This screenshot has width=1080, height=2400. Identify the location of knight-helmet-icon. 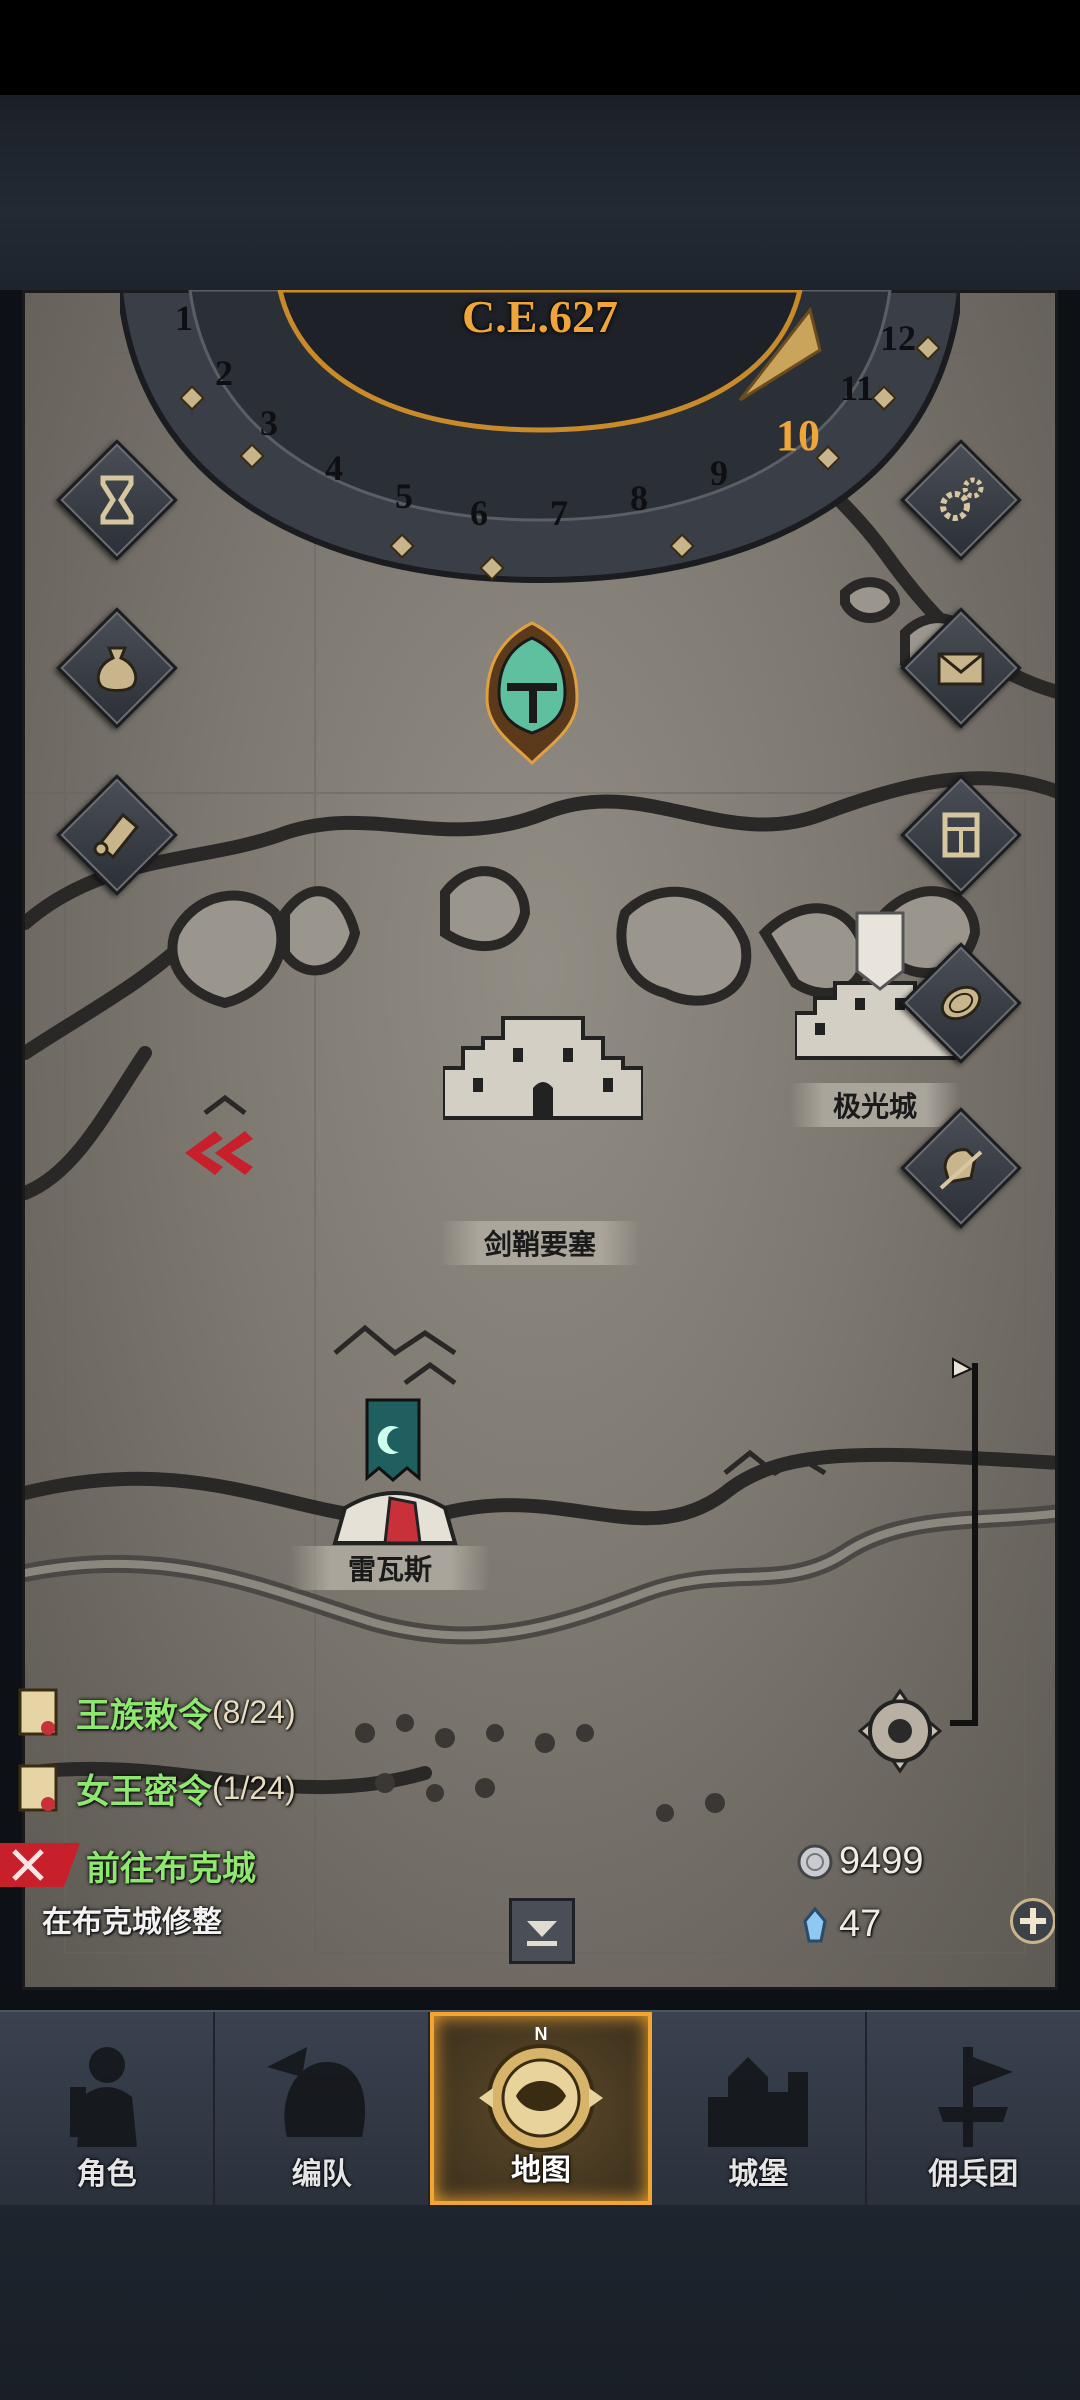
(532, 693).